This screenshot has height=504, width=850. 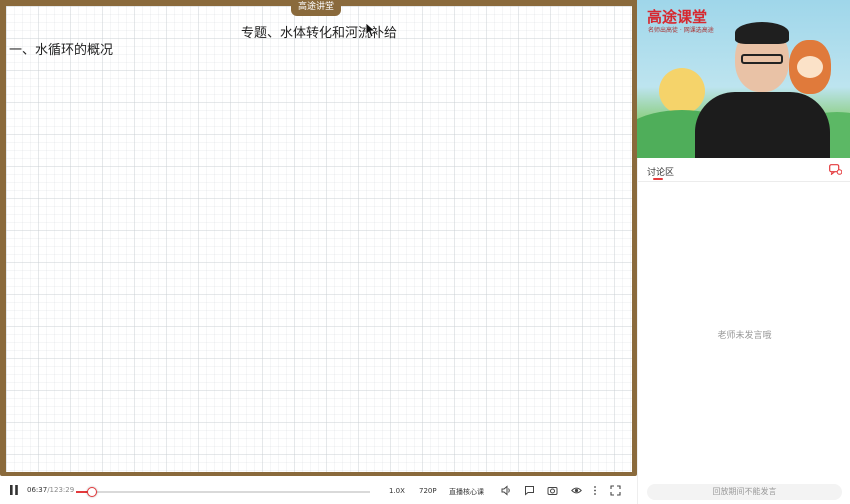 I want to click on discussion-tab: 讨论区, so click(x=660, y=171).